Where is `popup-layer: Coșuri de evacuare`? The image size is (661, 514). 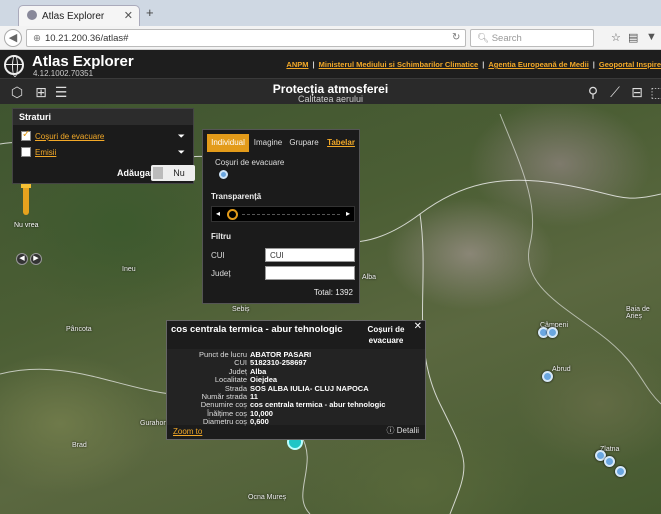 popup-layer: Coșuri de evacuare is located at coordinates (386, 335).